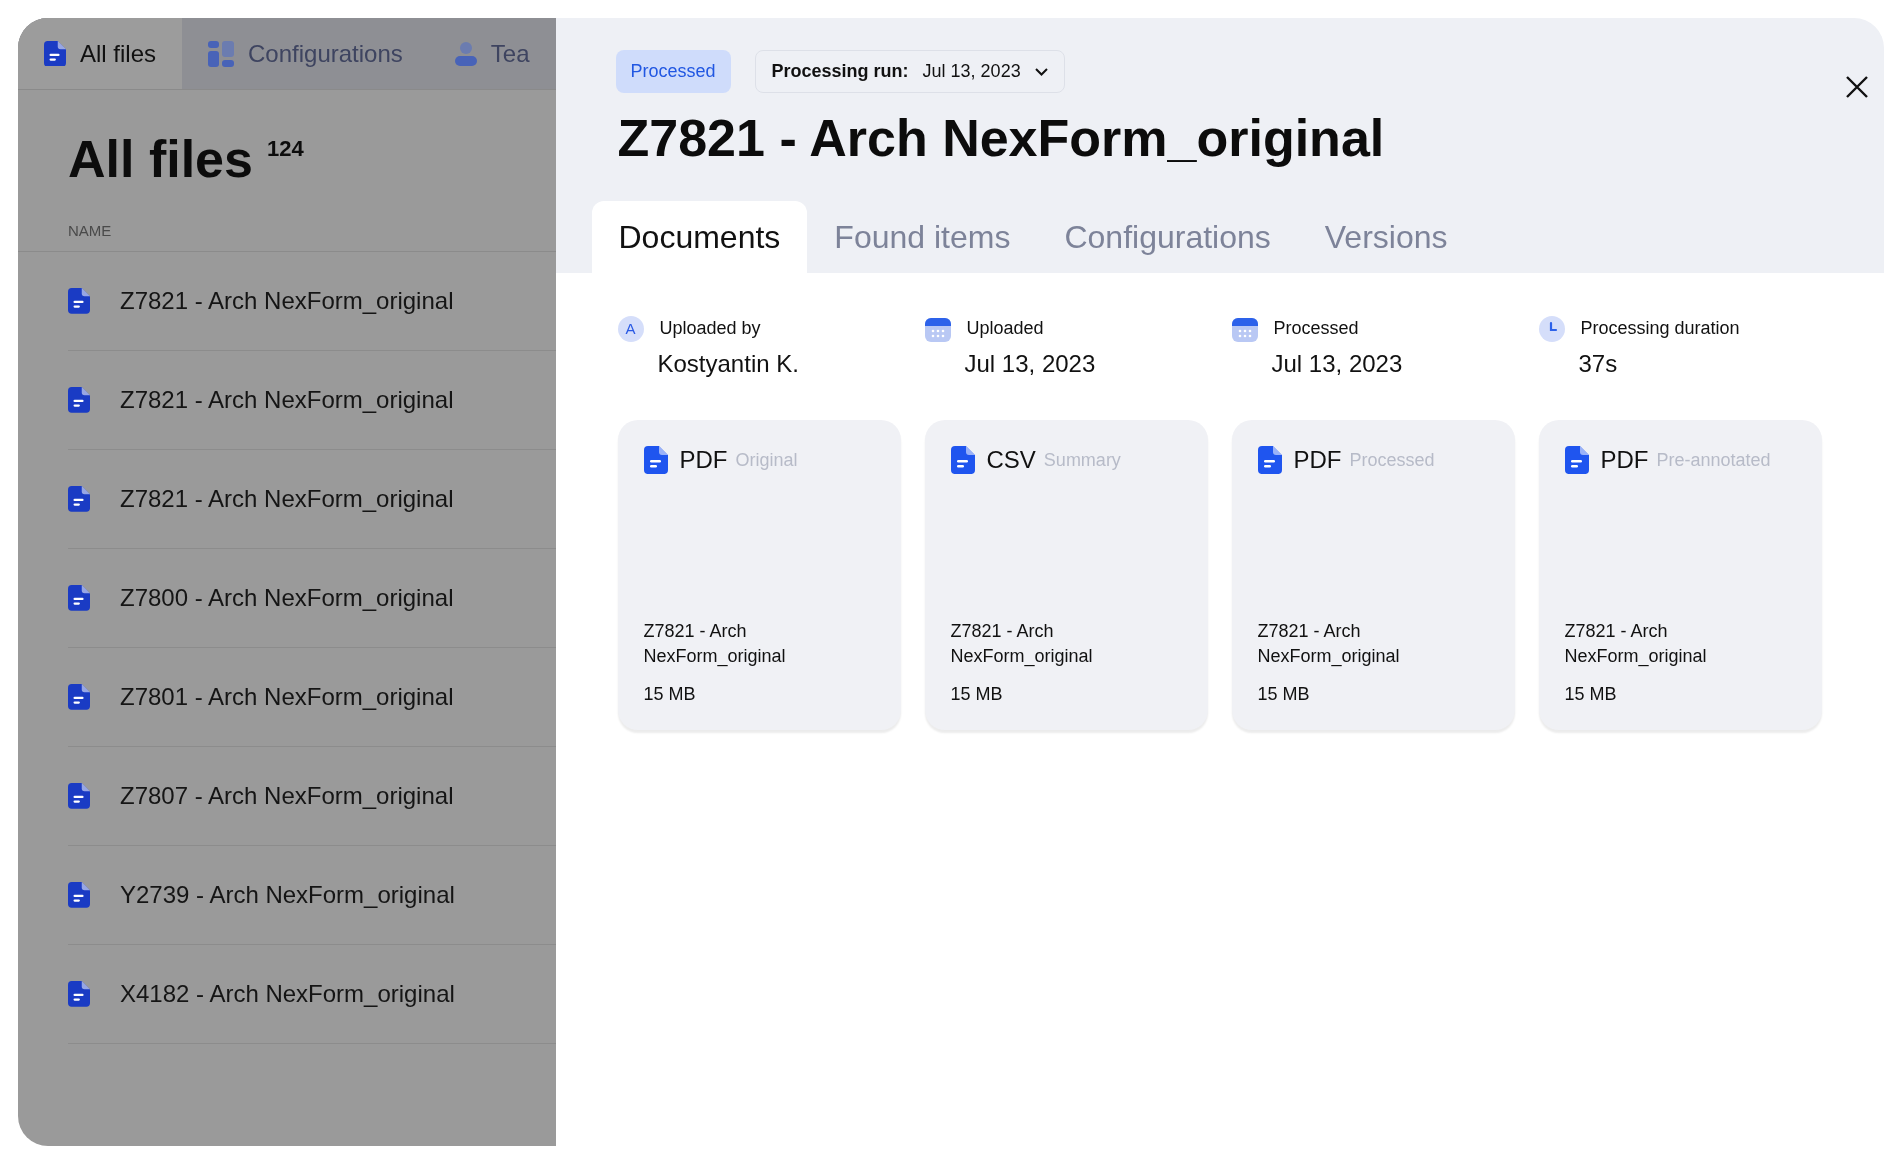 This screenshot has height=1164, width=1902. I want to click on tab: Versions, so click(1386, 237).